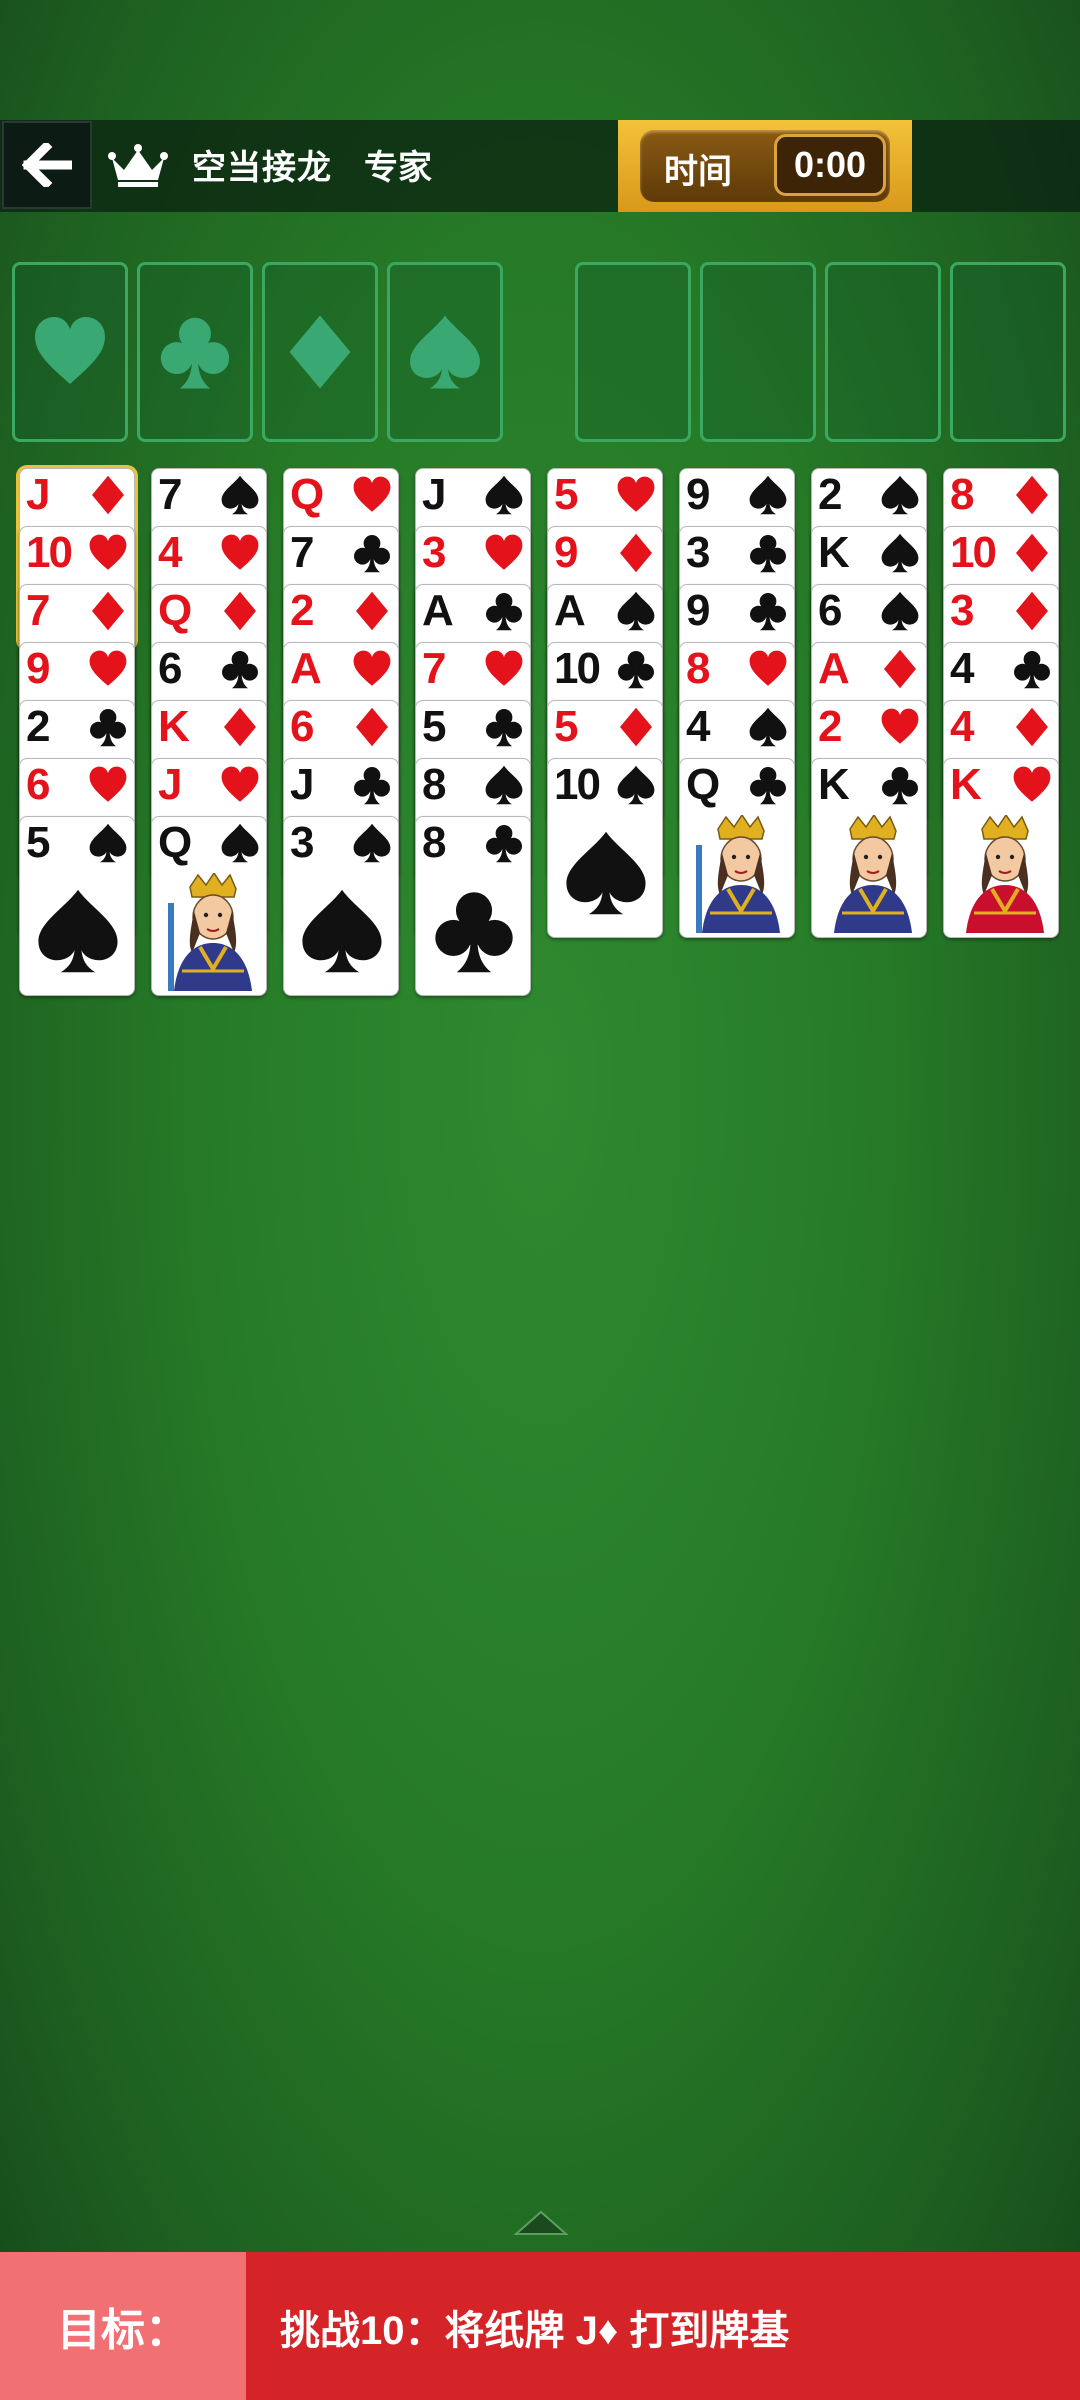 This screenshot has width=1080, height=2400. I want to click on foundation-heart, so click(70, 352).